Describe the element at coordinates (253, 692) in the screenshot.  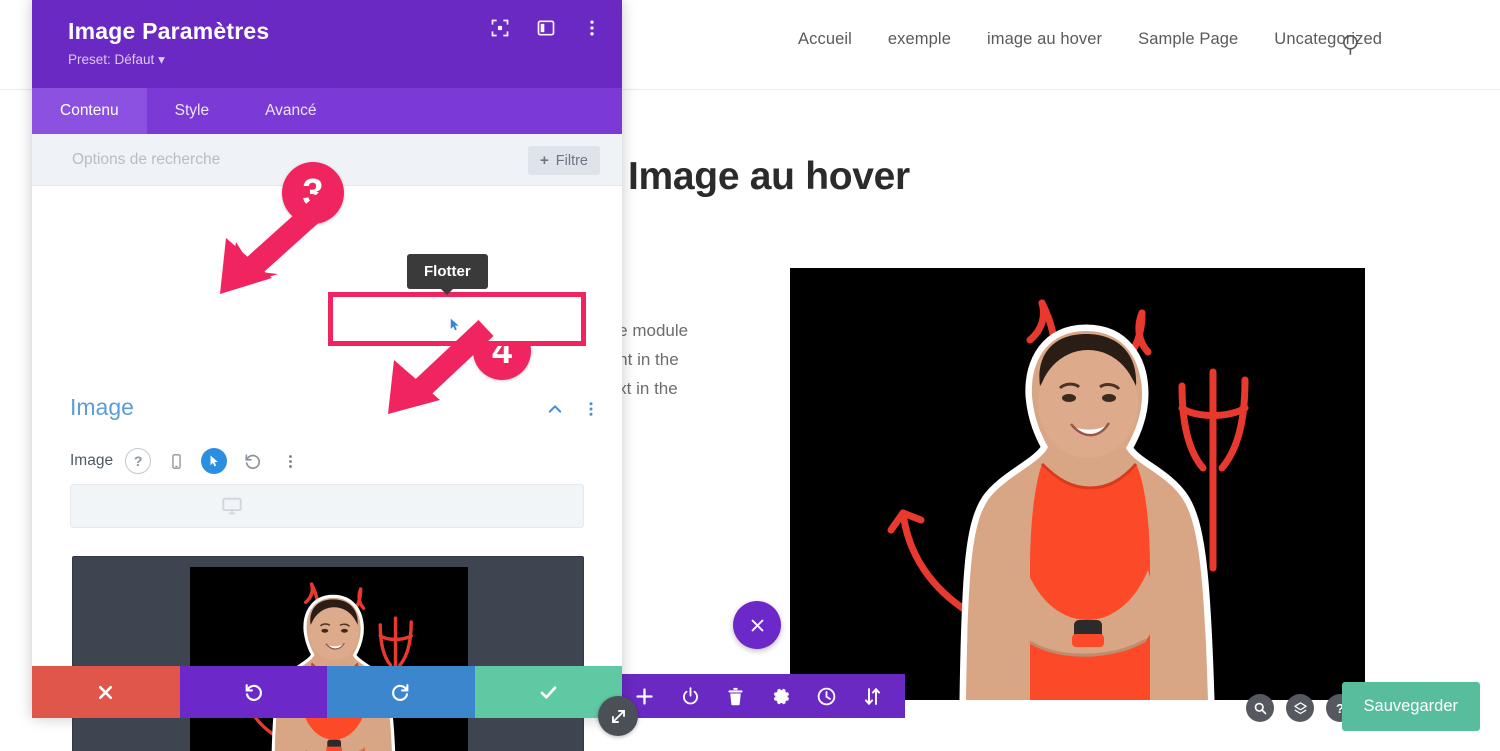
I see `undo-button` at that location.